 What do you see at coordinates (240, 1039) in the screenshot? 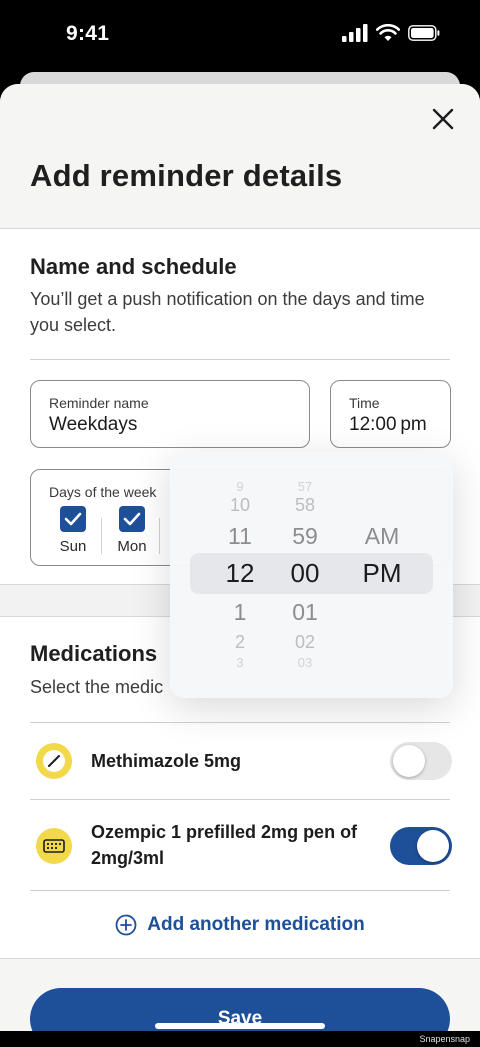
I see `bottom-bar` at bounding box center [240, 1039].